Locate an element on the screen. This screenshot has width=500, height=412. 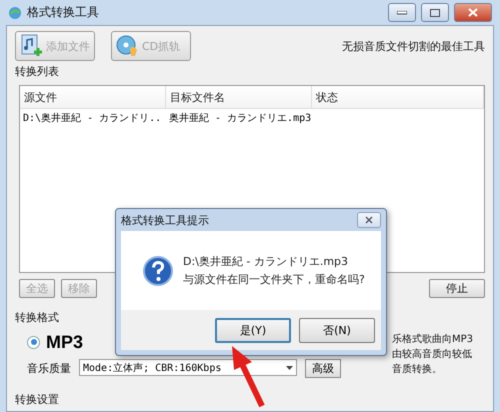
table-cell-text: D:\奥井亜紀 - カランドリ.. is located at coordinates (92, 118).